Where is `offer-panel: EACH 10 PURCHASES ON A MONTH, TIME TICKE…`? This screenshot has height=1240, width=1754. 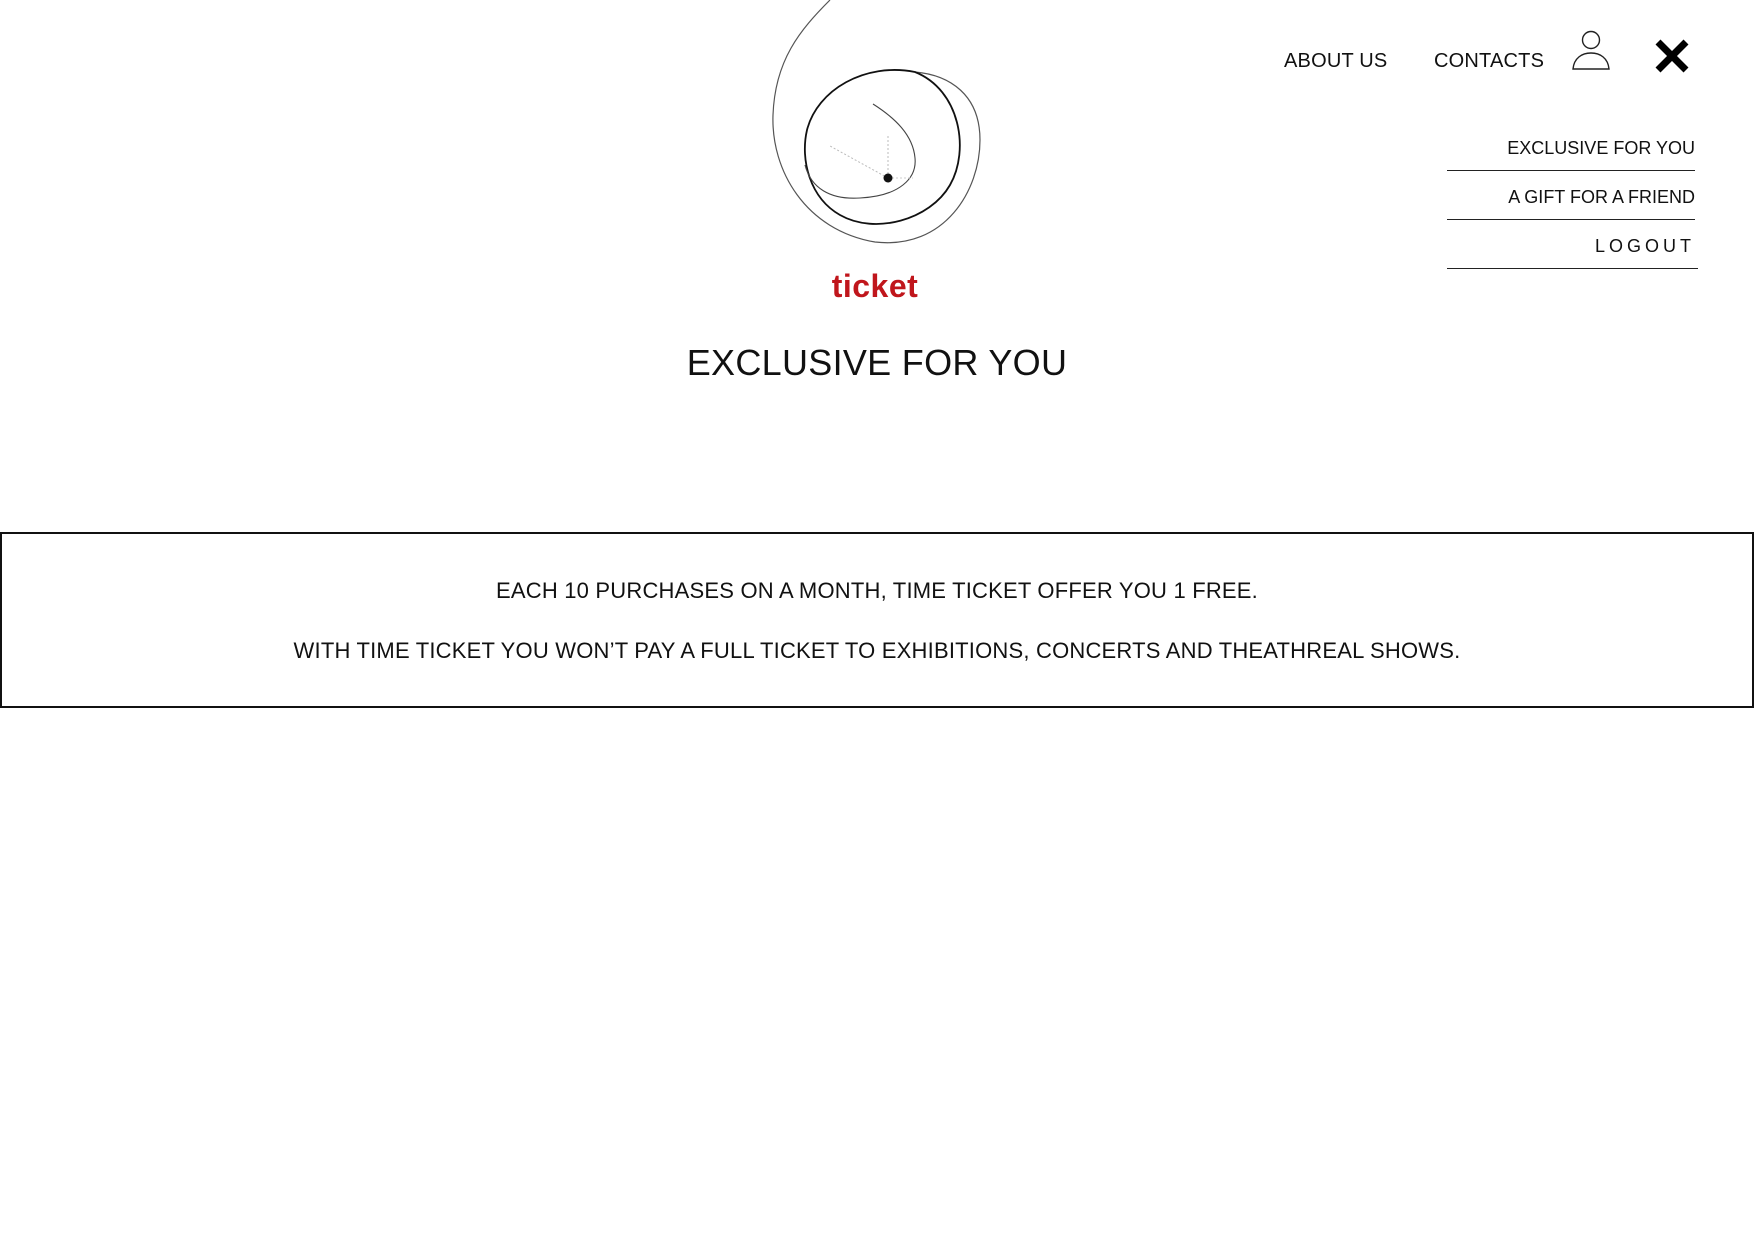 offer-panel: EACH 10 PURCHASES ON A MONTH, TIME TICKE… is located at coordinates (877, 620).